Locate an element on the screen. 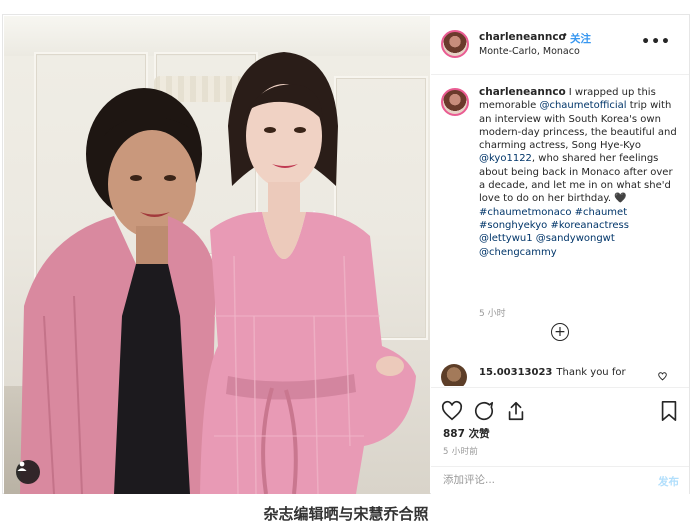  post-actions: 887 次赞 5 小时前 发布 is located at coordinates (560, 441).